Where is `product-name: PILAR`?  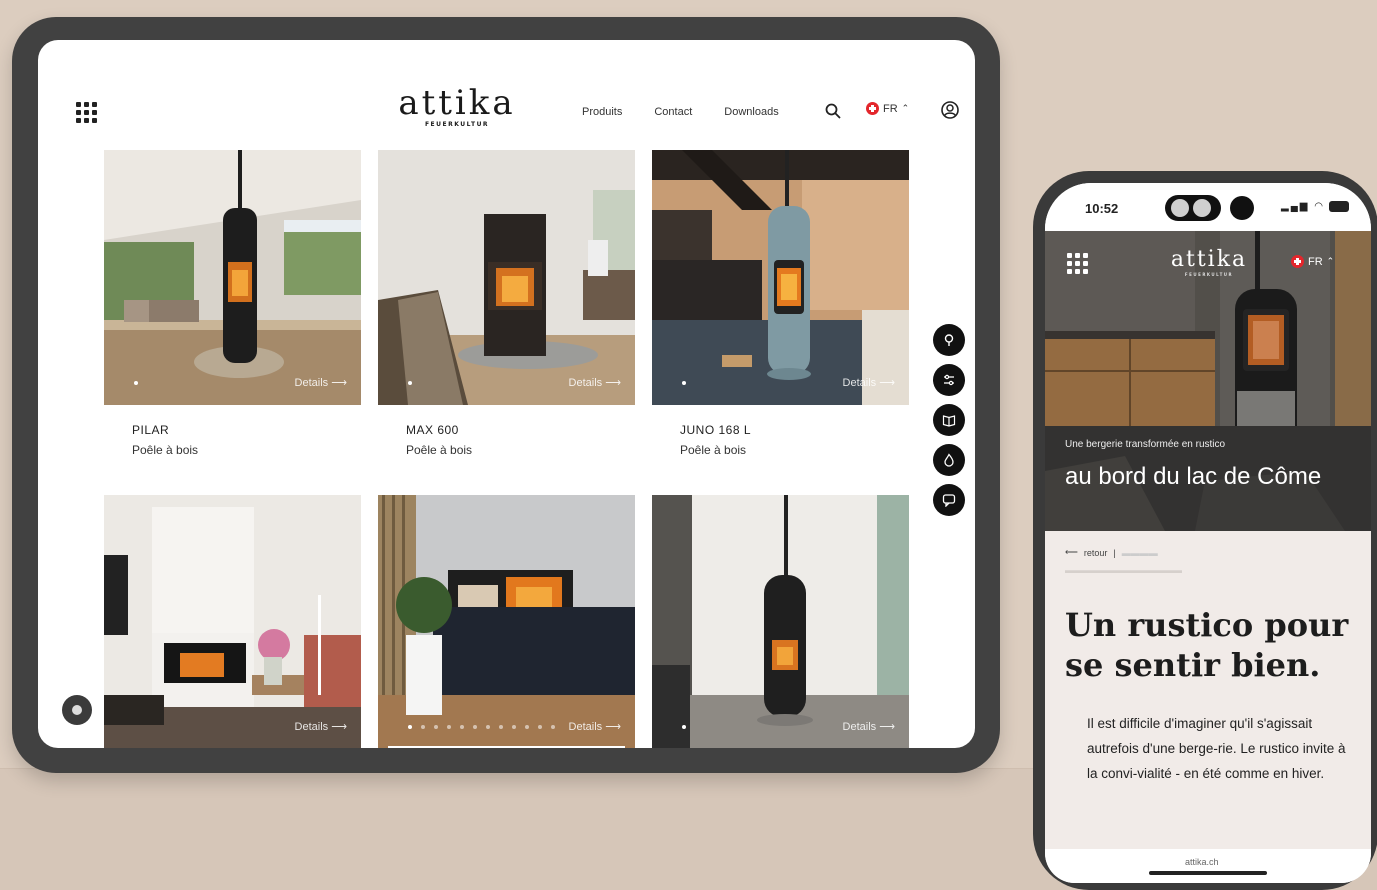 product-name: PILAR is located at coordinates (151, 430).